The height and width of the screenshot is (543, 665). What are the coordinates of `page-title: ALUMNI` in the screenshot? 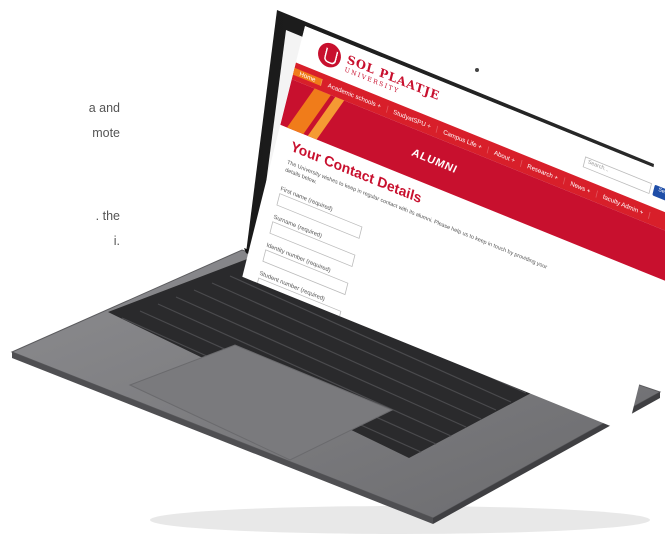 It's located at (434, 160).